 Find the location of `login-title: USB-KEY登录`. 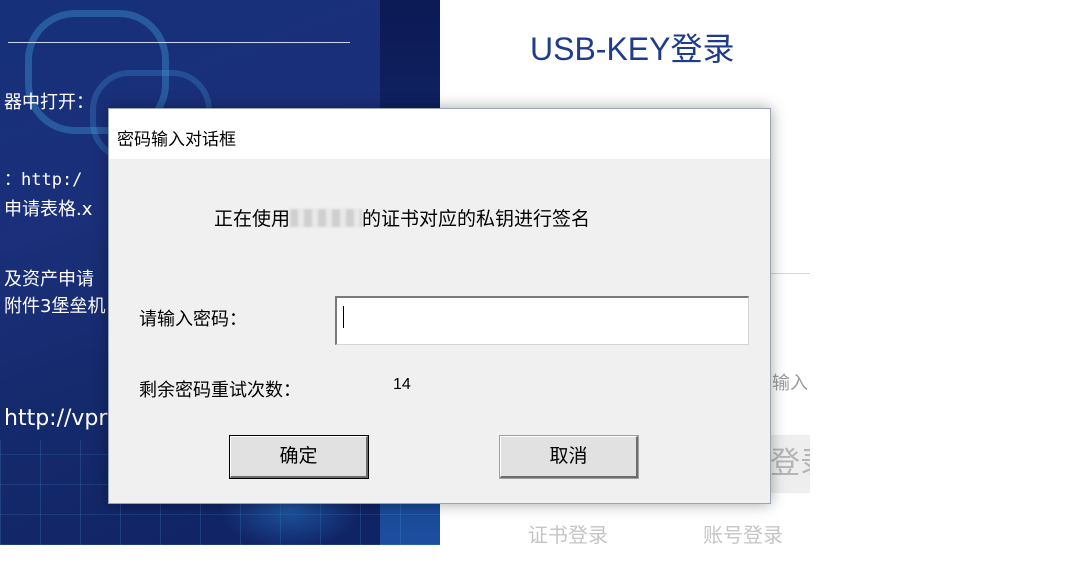

login-title: USB-KEY登录 is located at coordinates (632, 49).